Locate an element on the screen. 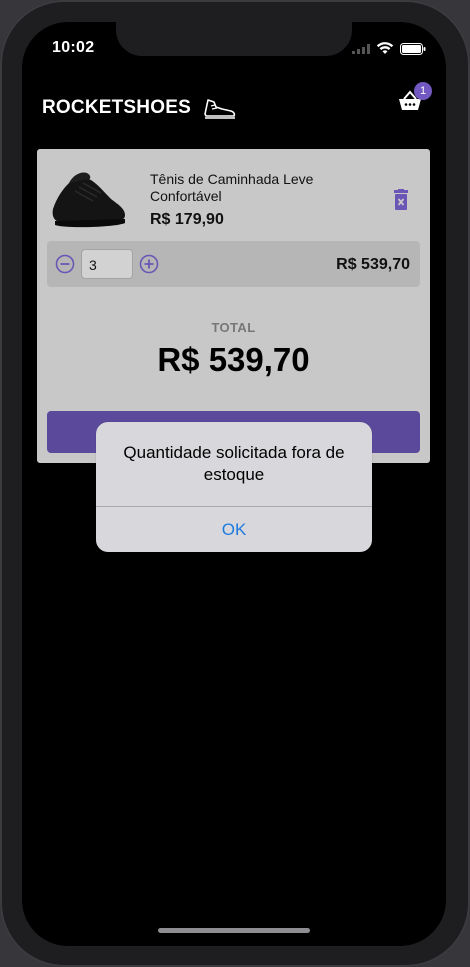 This screenshot has height=967, width=470. alert-message: Quantidade solicitada fora de estoque is located at coordinates (234, 463).